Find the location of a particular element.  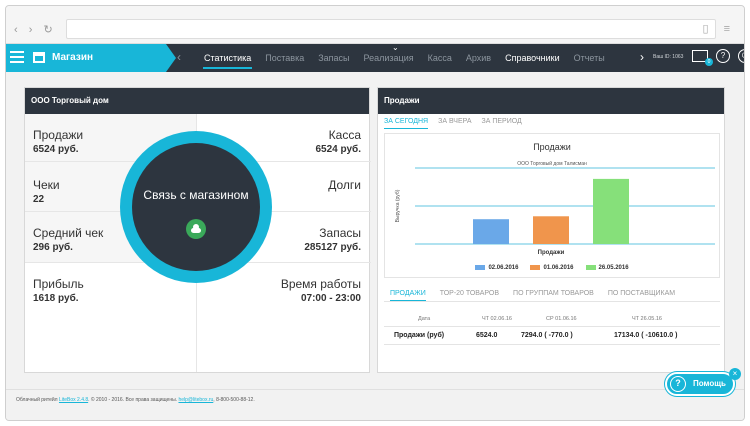

legend-label: 26.05.2016 is located at coordinates (613, 268).